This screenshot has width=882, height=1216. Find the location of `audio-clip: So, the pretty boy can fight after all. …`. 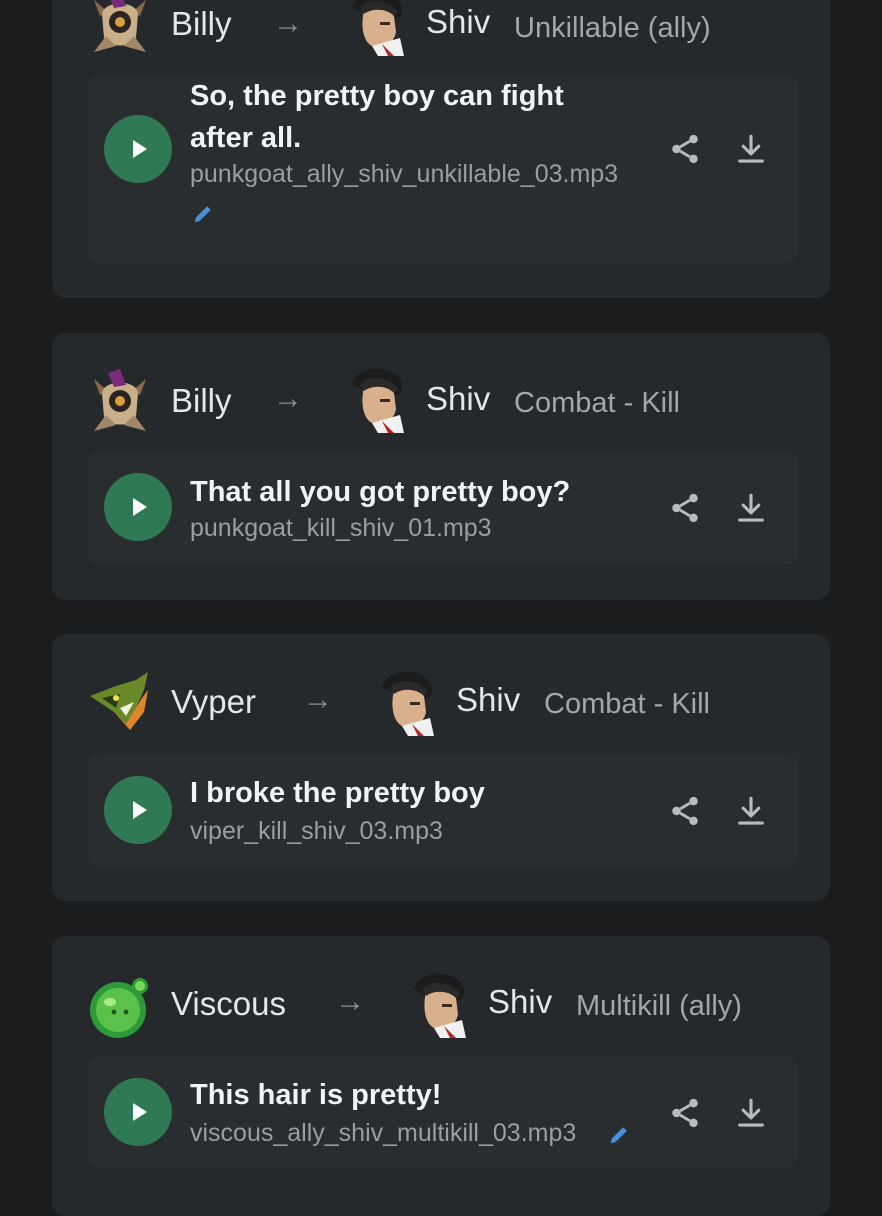

audio-clip: So, the pretty boy can fight after all. … is located at coordinates (443, 169).